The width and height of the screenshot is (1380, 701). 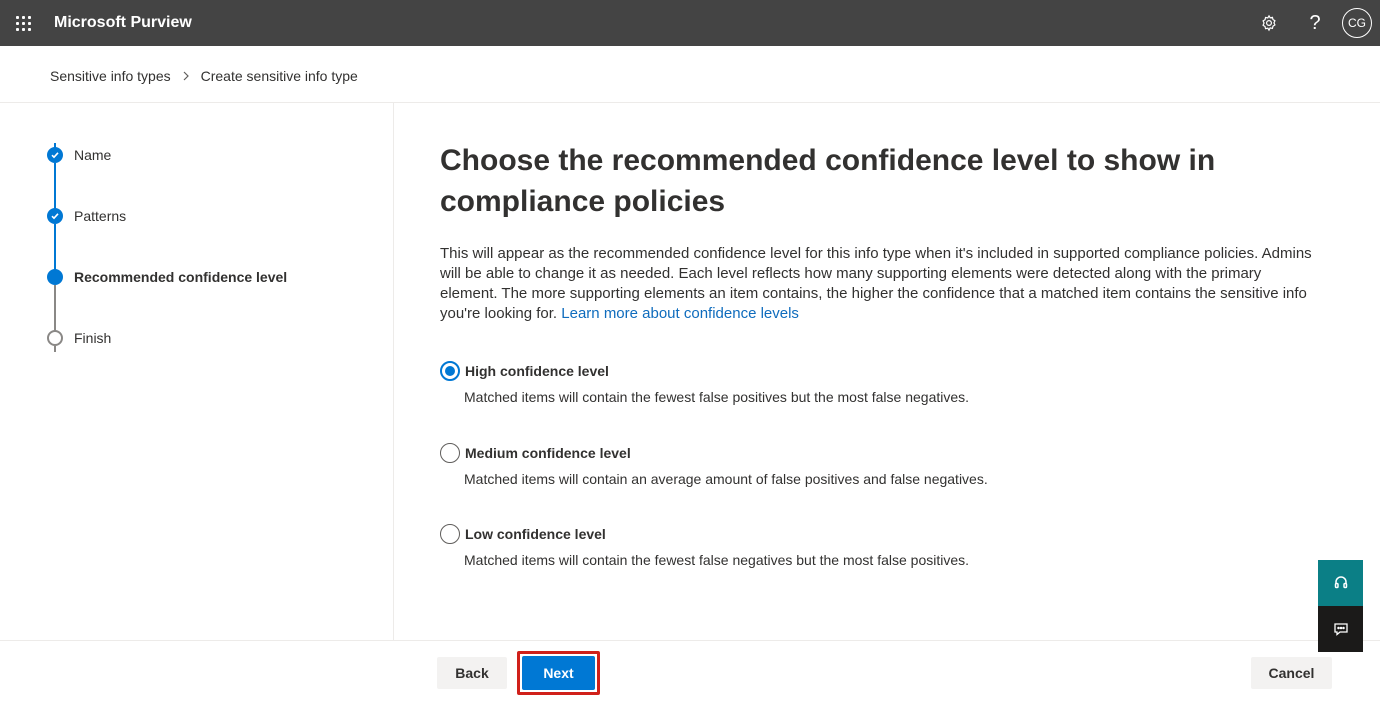 What do you see at coordinates (1357, 23) in the screenshot?
I see `avatar: CG` at bounding box center [1357, 23].